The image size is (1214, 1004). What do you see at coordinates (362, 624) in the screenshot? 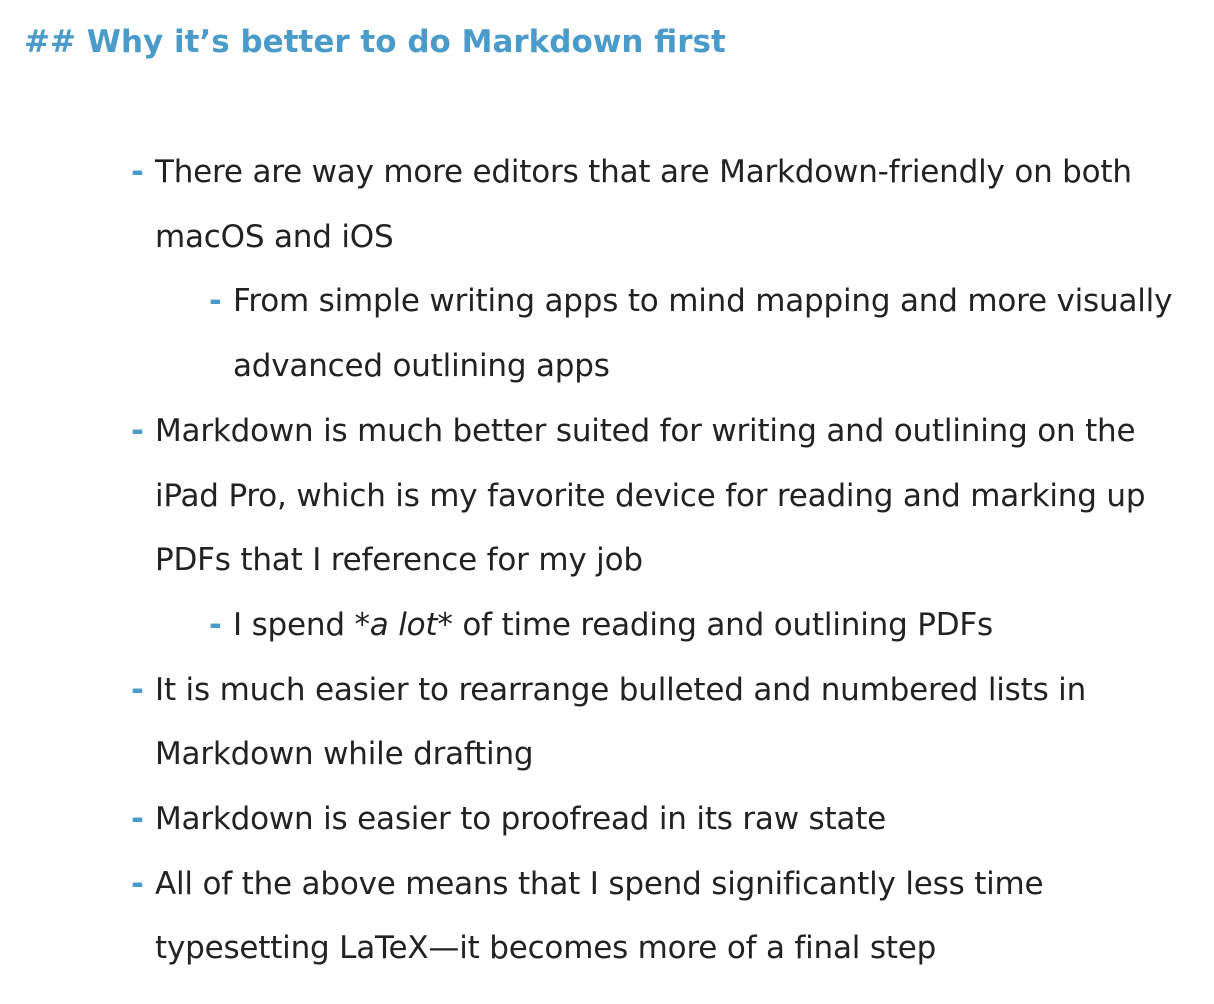
I see `emphasis-open-marker: *` at bounding box center [362, 624].